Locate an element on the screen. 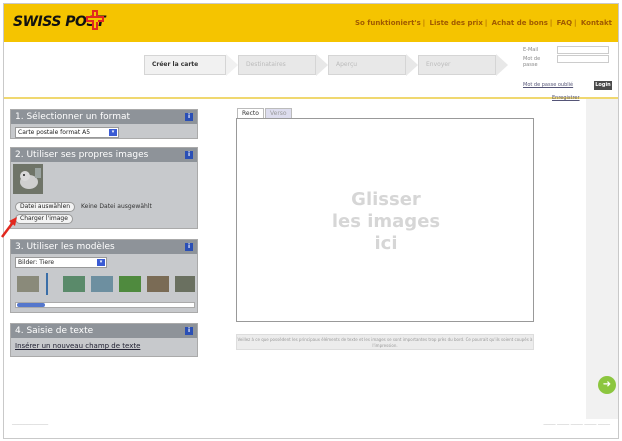 This screenshot has height=441, width=622. uploaded-image-thumbnail is located at coordinates (28, 179).